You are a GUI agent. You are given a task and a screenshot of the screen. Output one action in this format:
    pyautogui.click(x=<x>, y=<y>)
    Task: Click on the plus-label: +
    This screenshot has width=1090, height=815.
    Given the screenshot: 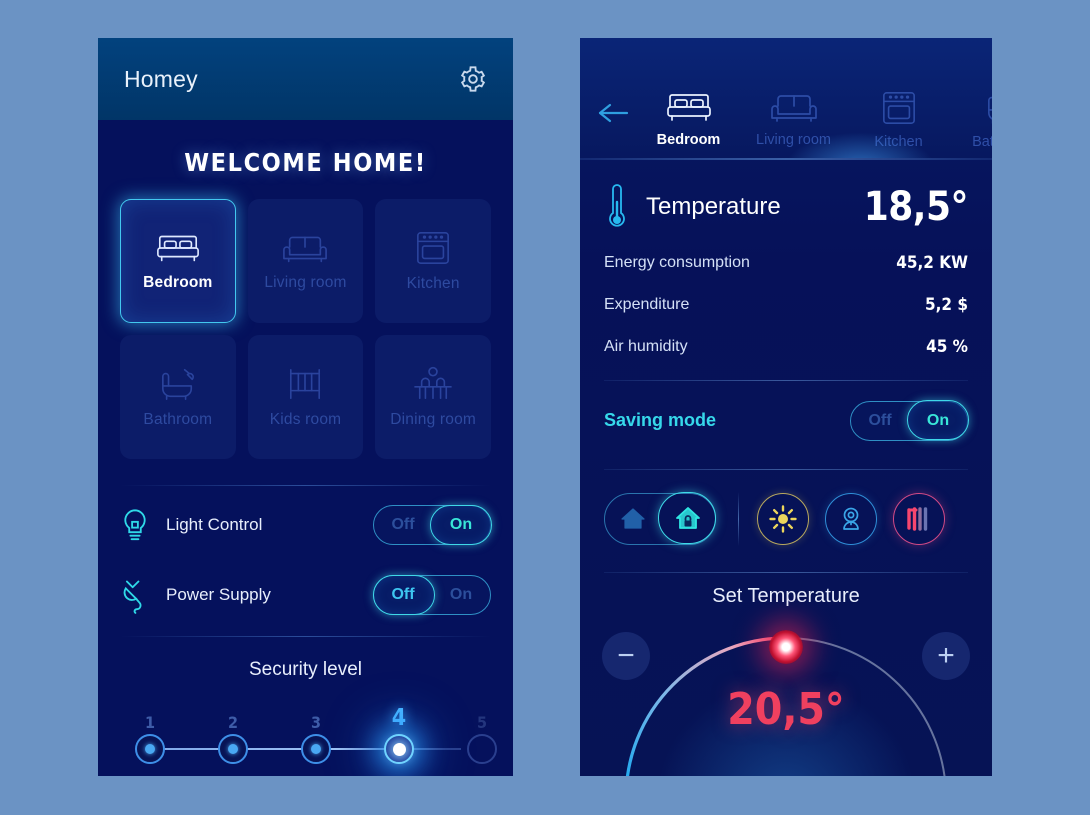 What is the action you would take?
    pyautogui.click(x=946, y=655)
    